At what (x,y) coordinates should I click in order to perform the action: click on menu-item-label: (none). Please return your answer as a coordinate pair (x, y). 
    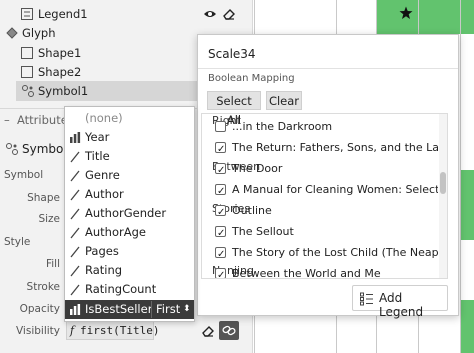
    Looking at the image, I should click on (104, 118).